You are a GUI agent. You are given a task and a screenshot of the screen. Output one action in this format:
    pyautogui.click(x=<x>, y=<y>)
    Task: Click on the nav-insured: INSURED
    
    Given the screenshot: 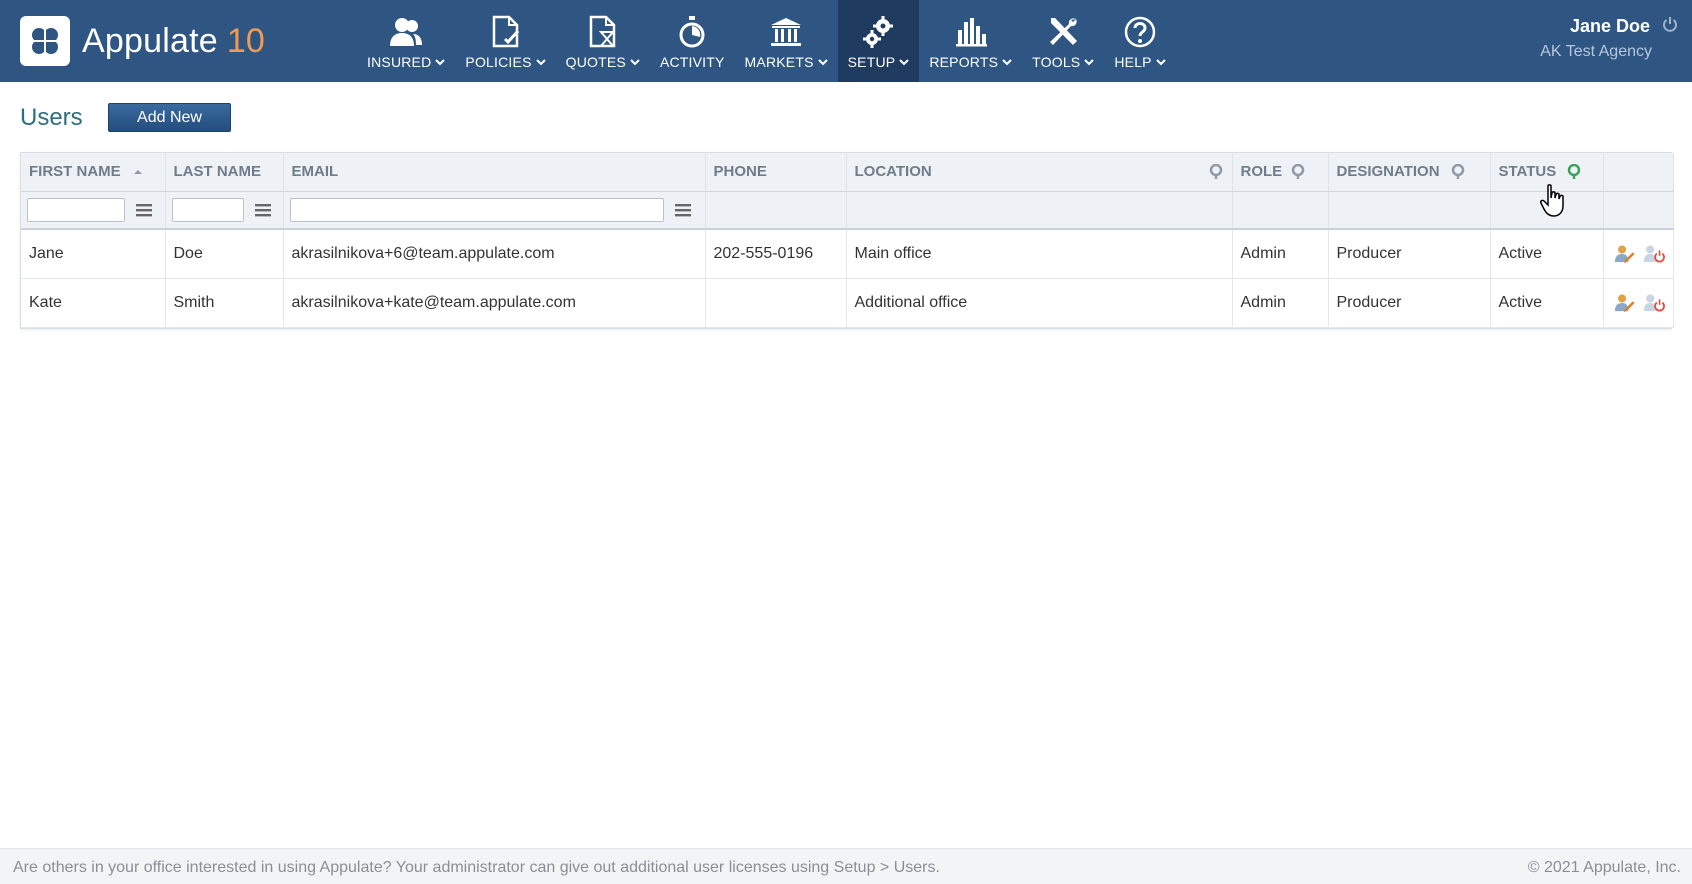 What is the action you would take?
    pyautogui.click(x=406, y=41)
    